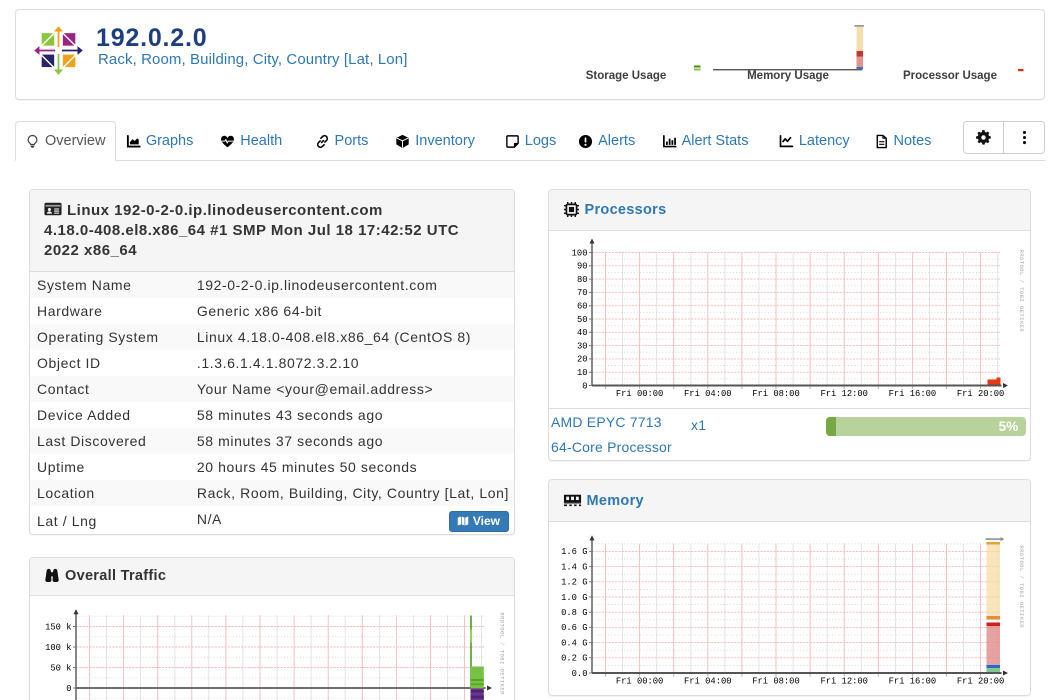  I want to click on svg-text: 30, so click(581, 346).